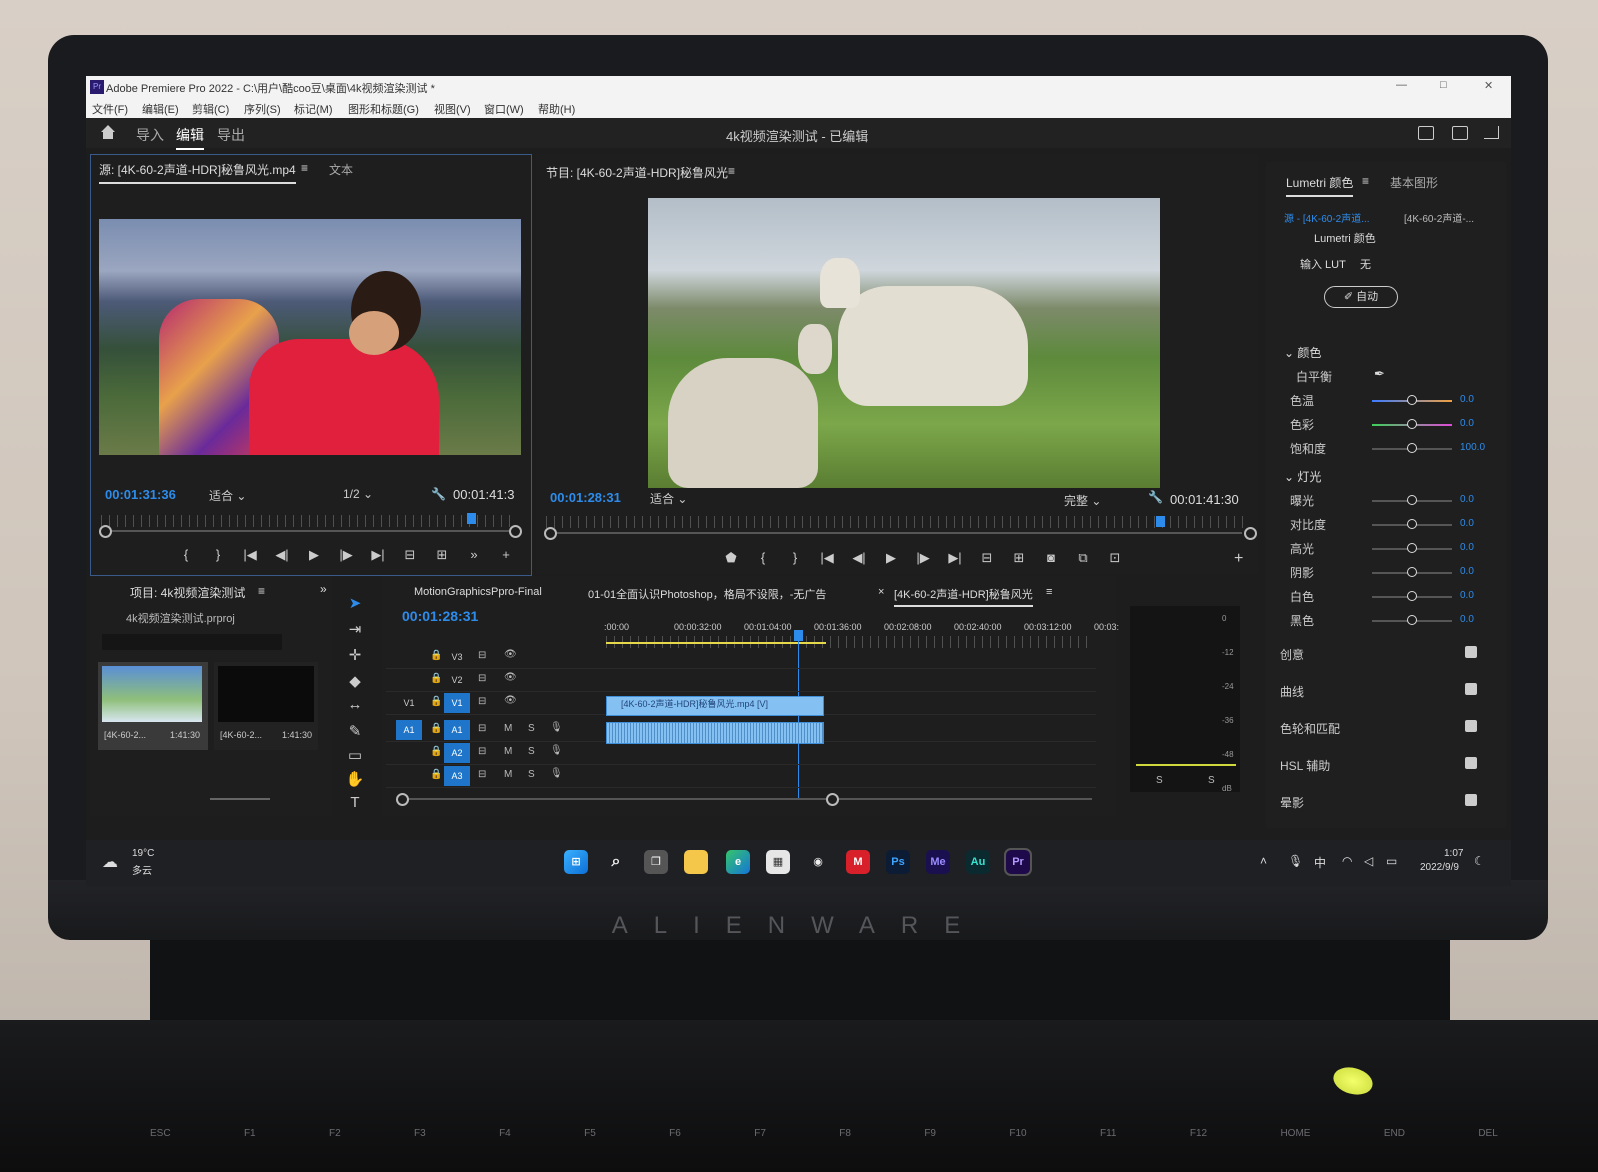 The height and width of the screenshot is (1172, 1598). I want to click on program-fit-dropdown: 适合 ⌄, so click(668, 498).